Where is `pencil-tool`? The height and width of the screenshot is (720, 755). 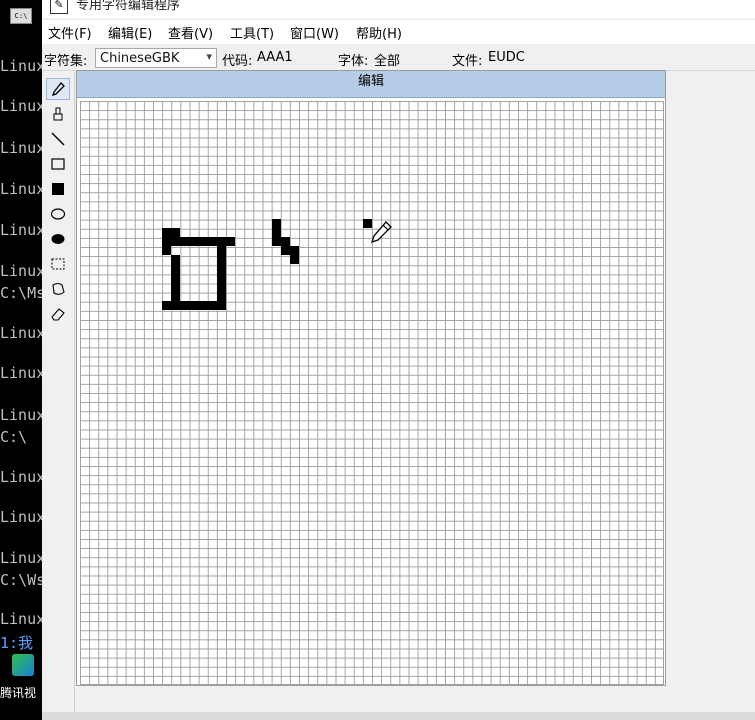 pencil-tool is located at coordinates (58, 89).